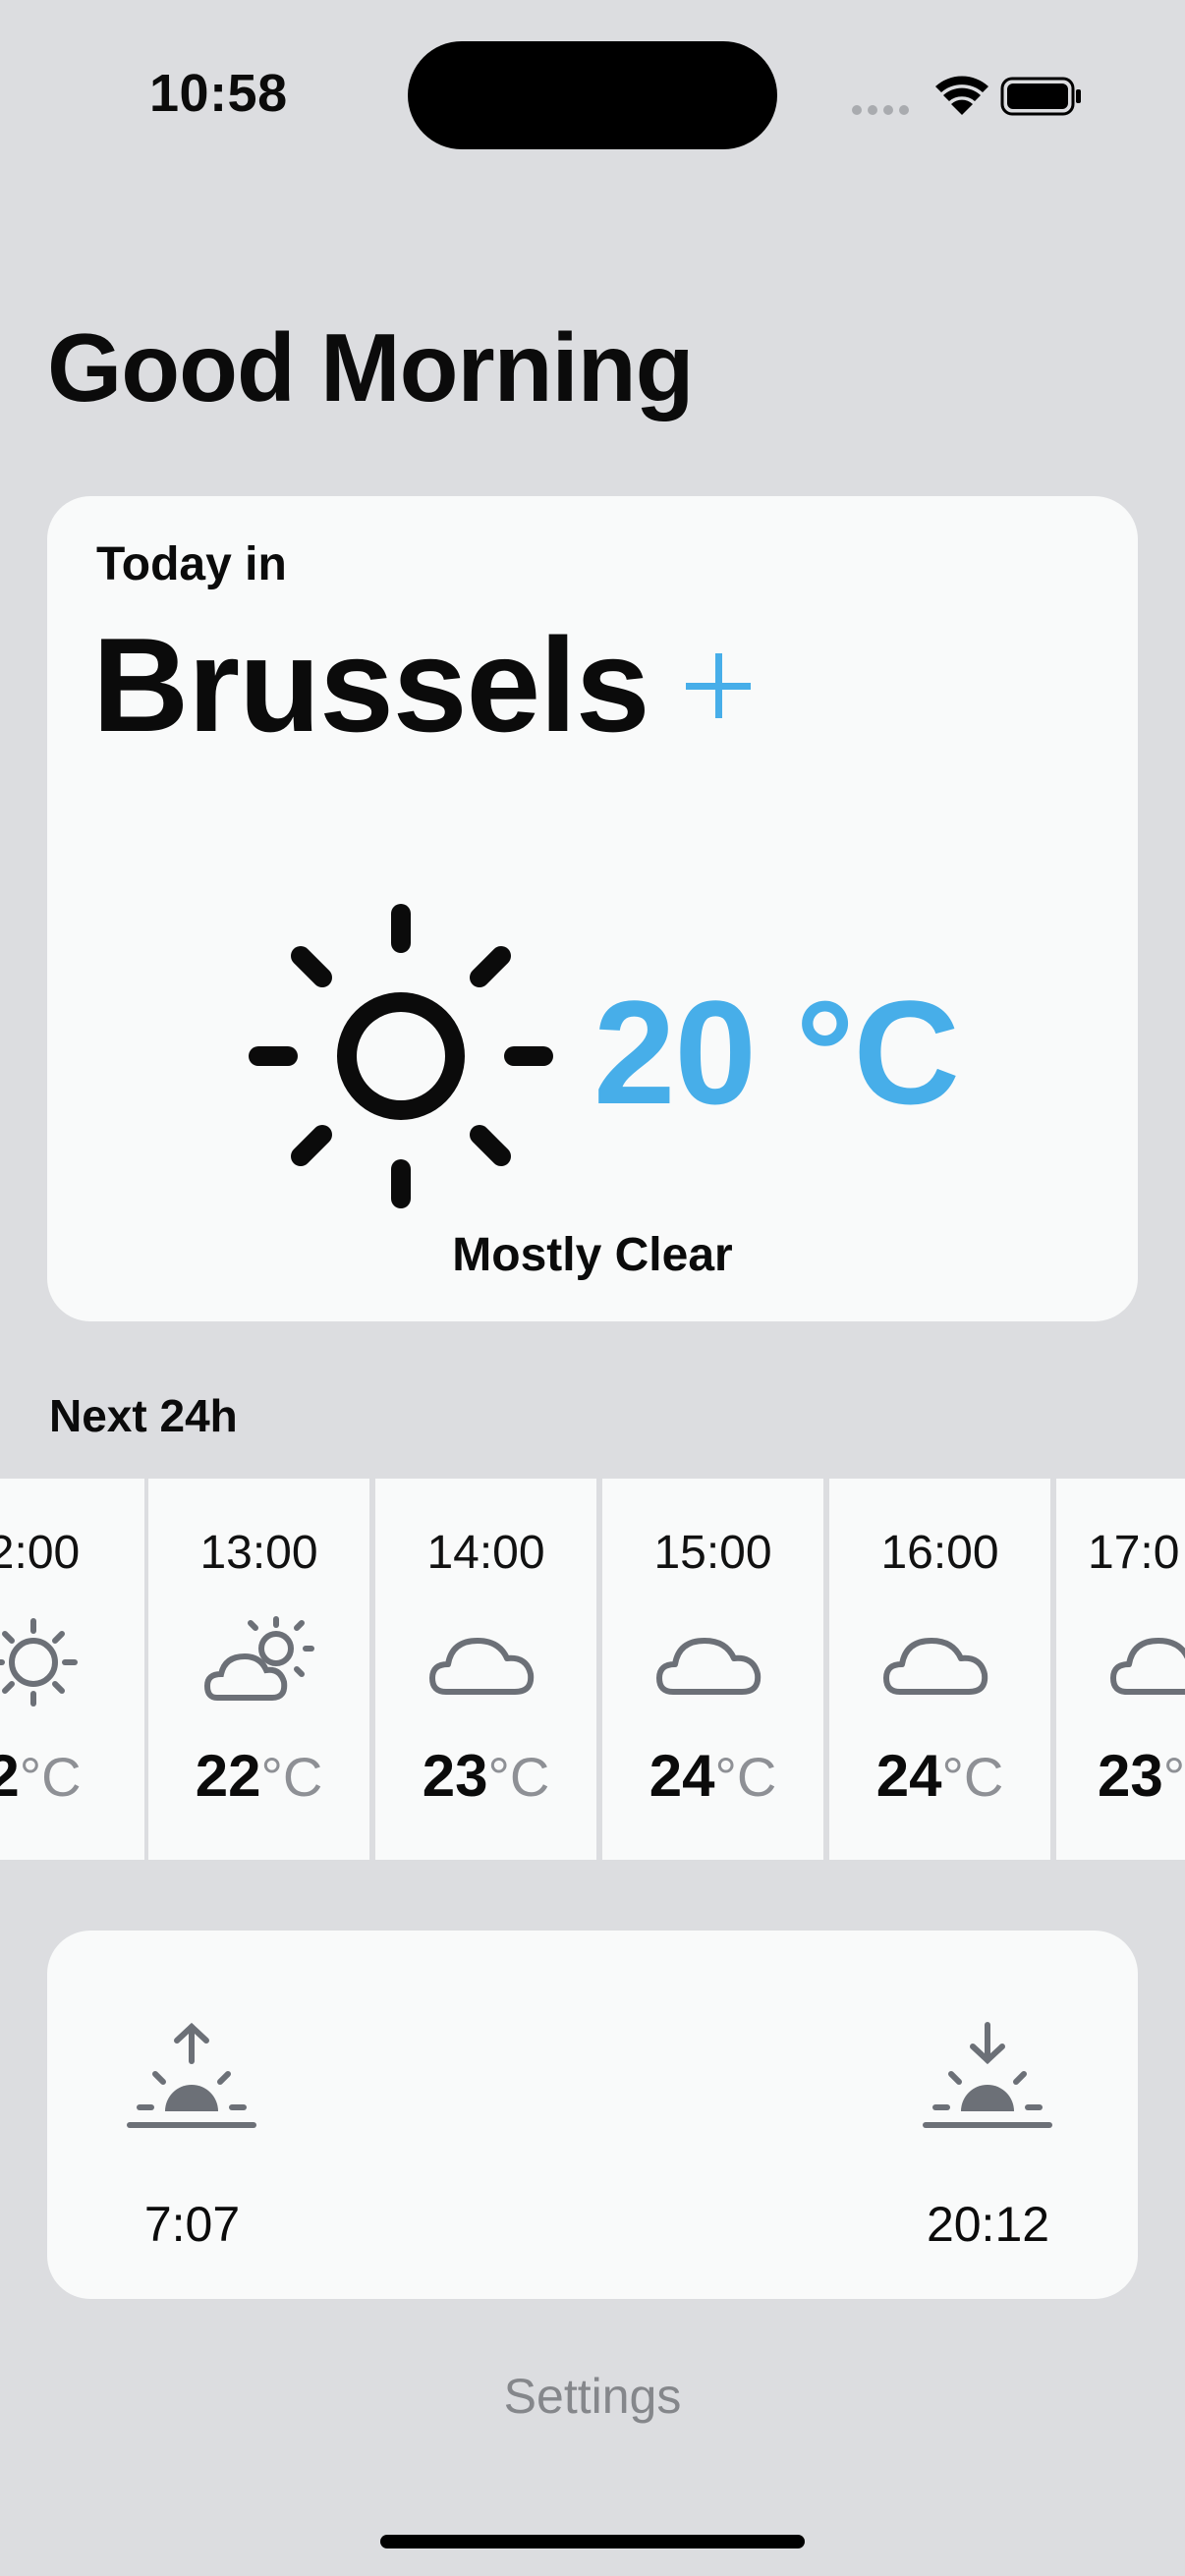 This screenshot has height=2576, width=1185. What do you see at coordinates (219, 93) in the screenshot?
I see `status-time: 10:58` at bounding box center [219, 93].